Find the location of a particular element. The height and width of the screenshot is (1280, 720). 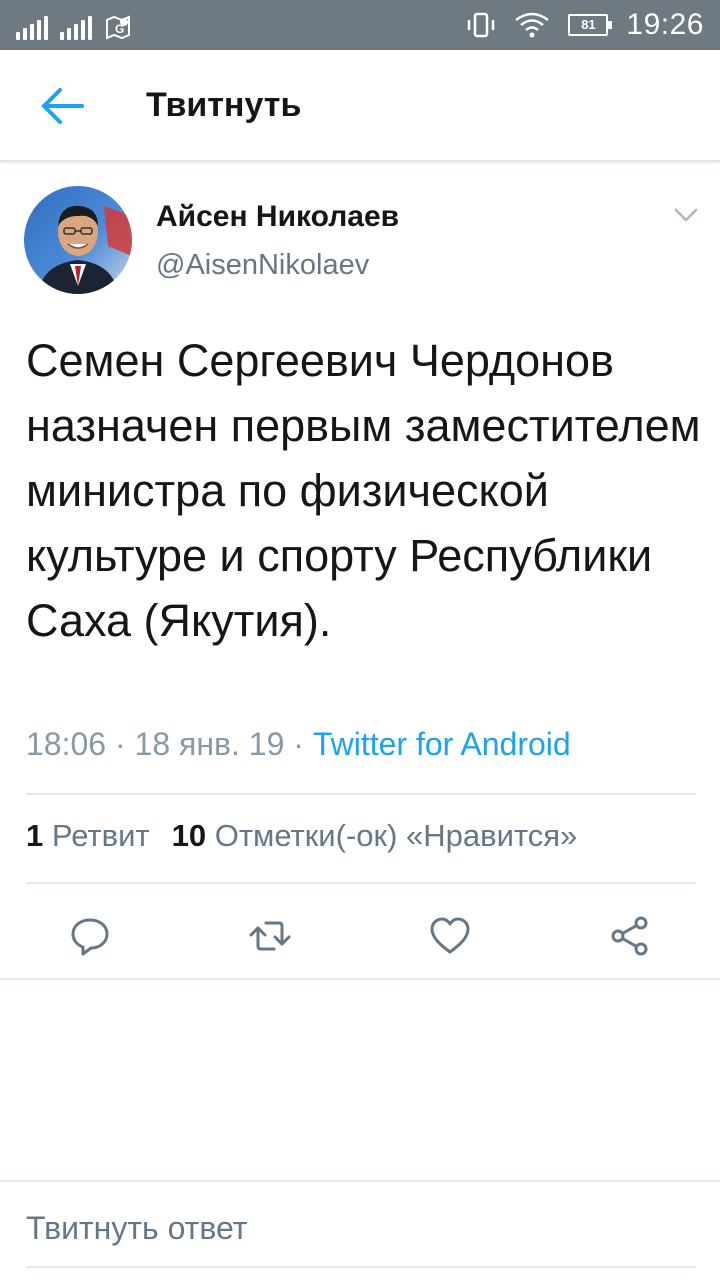

wifi-icon is located at coordinates (532, 25).